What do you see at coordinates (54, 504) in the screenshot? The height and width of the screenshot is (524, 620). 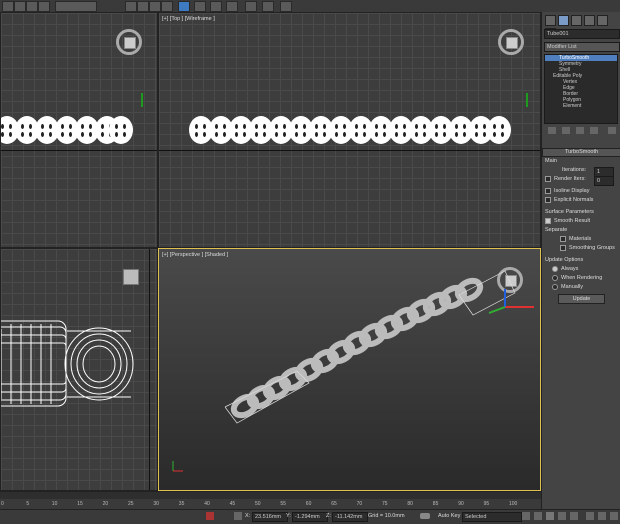 I see `timeline-tick-label: 10` at bounding box center [54, 504].